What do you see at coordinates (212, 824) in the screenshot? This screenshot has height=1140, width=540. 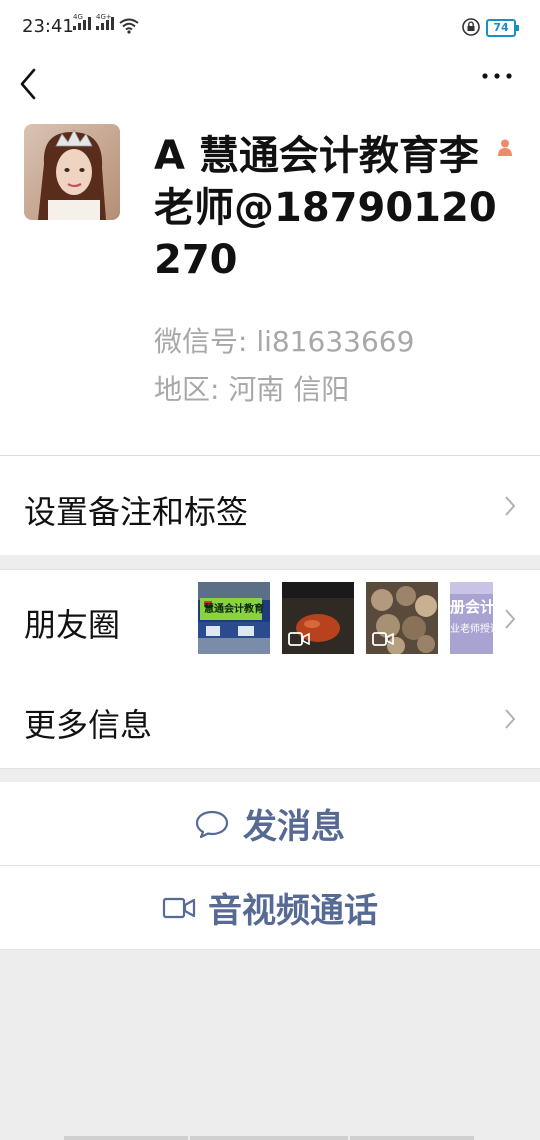 I see `chat-bubble-icon` at bounding box center [212, 824].